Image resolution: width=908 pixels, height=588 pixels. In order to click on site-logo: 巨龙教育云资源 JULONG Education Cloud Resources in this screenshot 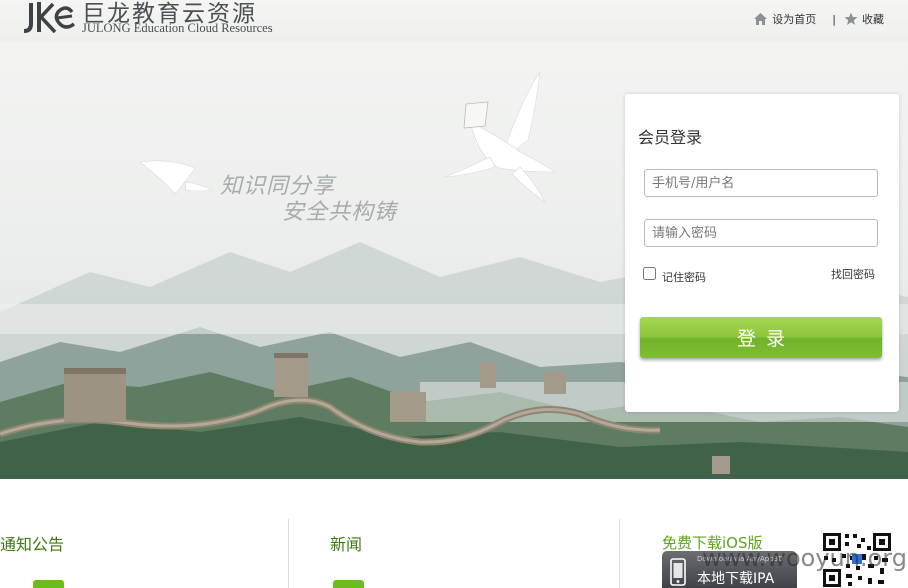, I will do `click(167, 20)`.